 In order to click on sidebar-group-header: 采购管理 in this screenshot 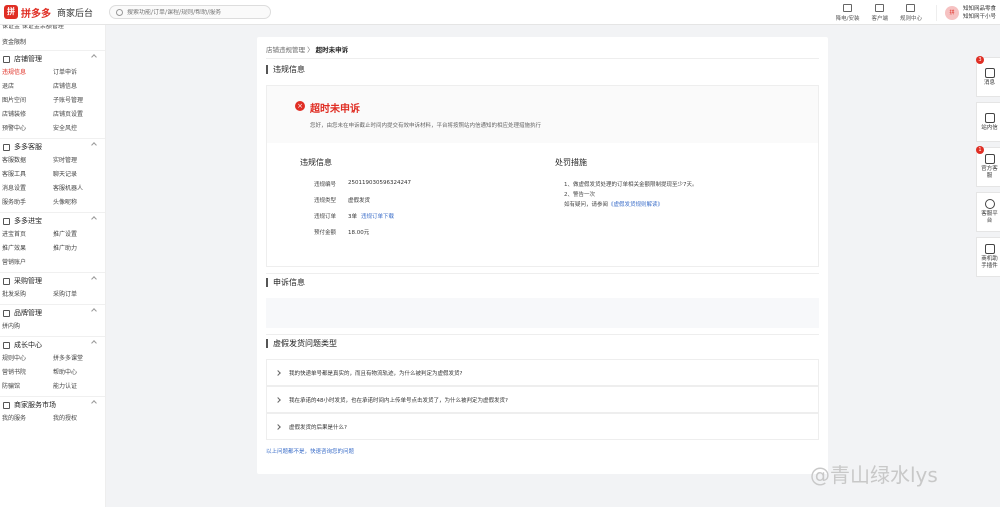, I will do `click(52, 281)`.